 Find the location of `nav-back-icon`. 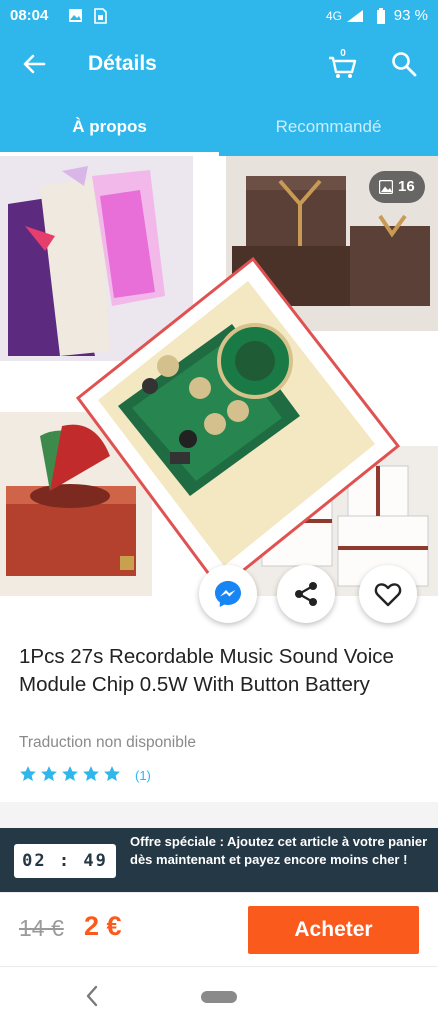

nav-back-icon is located at coordinates (92, 996).